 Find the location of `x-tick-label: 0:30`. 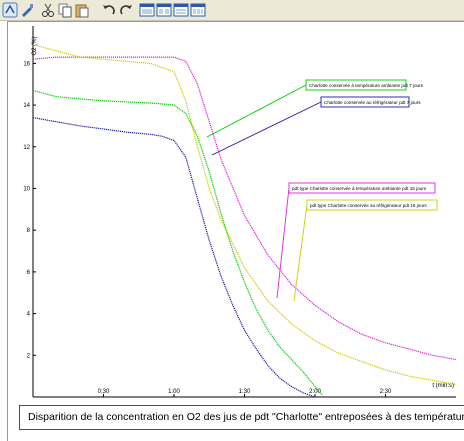

x-tick-label: 0:30 is located at coordinates (104, 392).